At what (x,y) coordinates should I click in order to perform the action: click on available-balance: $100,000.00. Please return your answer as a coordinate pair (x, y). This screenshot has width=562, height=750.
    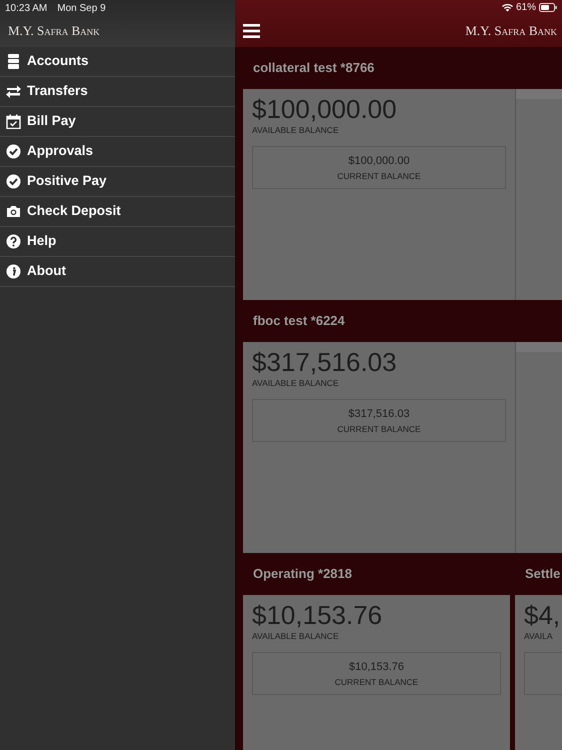
    Looking at the image, I should click on (325, 109).